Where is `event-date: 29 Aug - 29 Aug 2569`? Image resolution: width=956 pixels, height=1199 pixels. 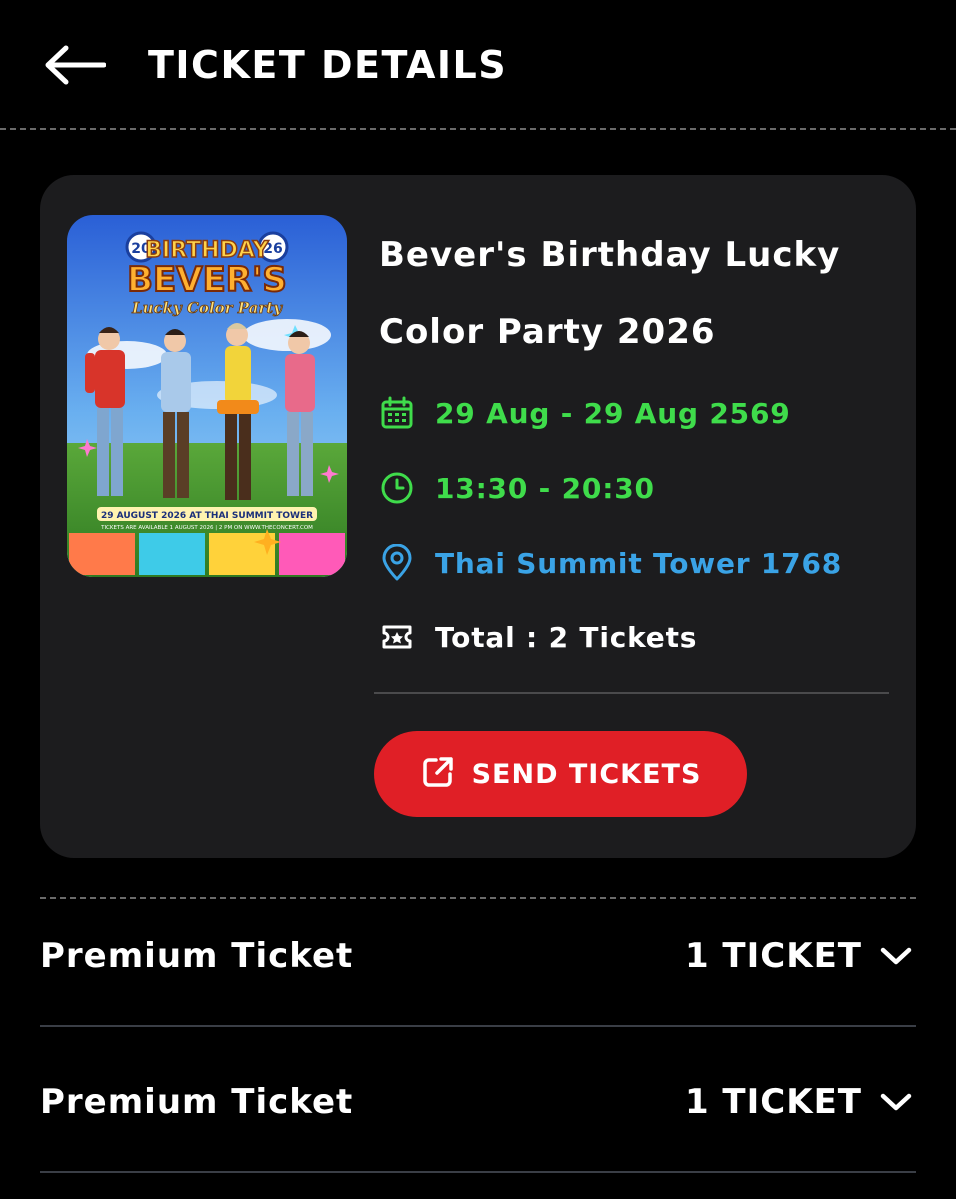 event-date: 29 Aug - 29 Aug 2569 is located at coordinates (613, 413).